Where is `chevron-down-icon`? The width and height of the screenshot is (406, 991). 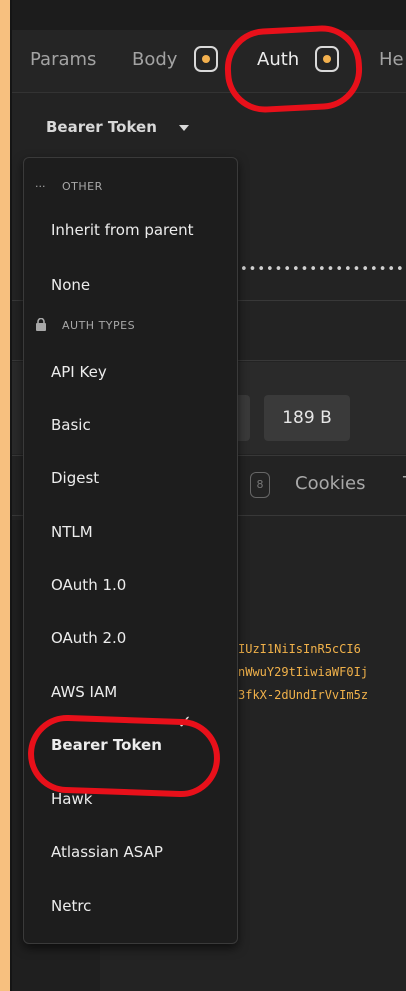 chevron-down-icon is located at coordinates (184, 128).